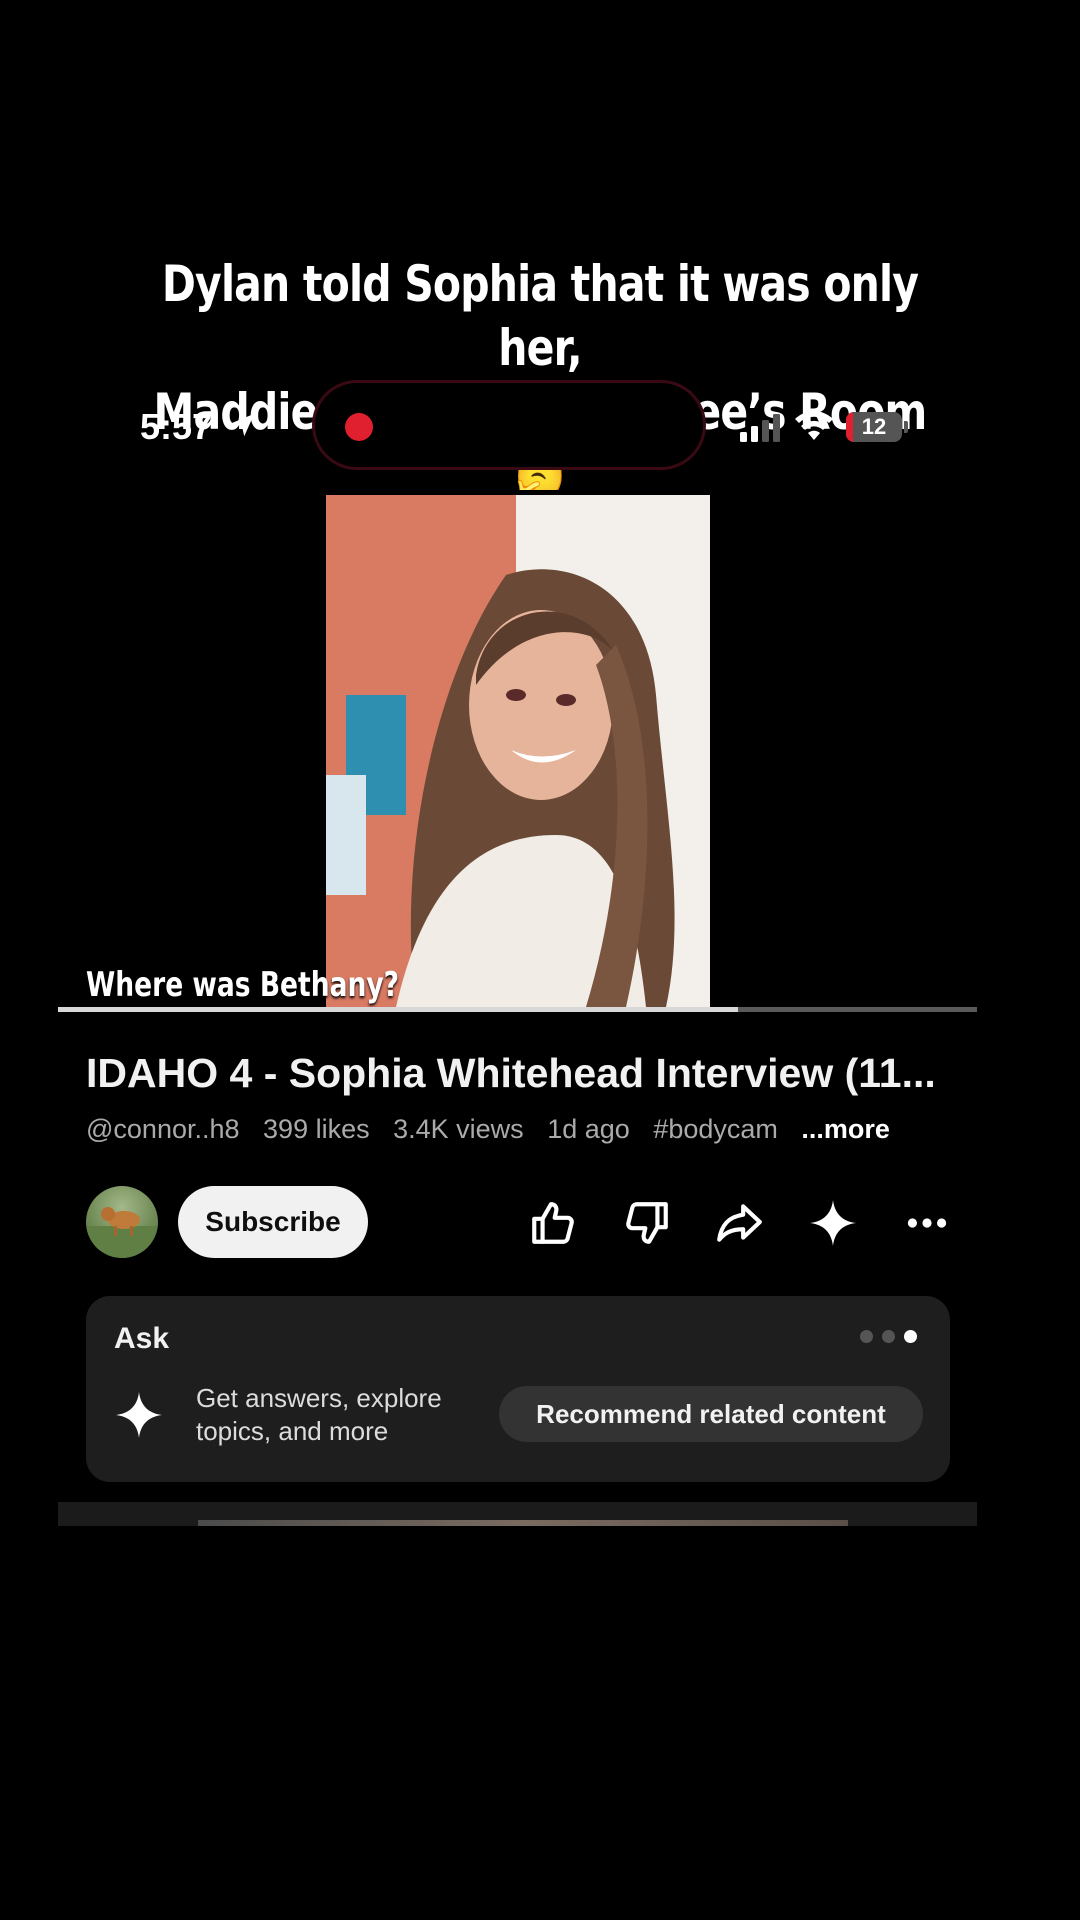 Image resolution: width=1080 pixels, height=1920 pixels. What do you see at coordinates (523, 1523) in the screenshot?
I see `next-video-thumbnail` at bounding box center [523, 1523].